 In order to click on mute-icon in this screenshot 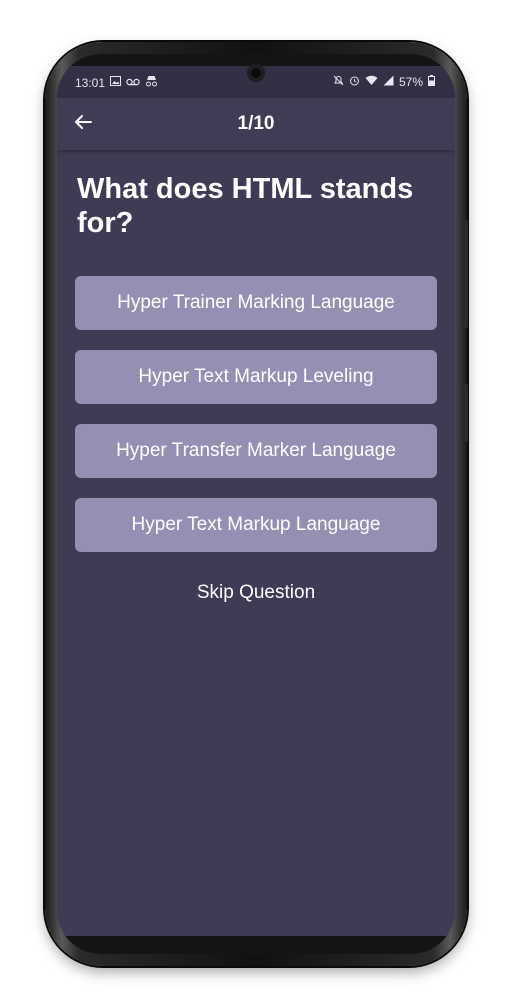, I will do `click(338, 82)`.